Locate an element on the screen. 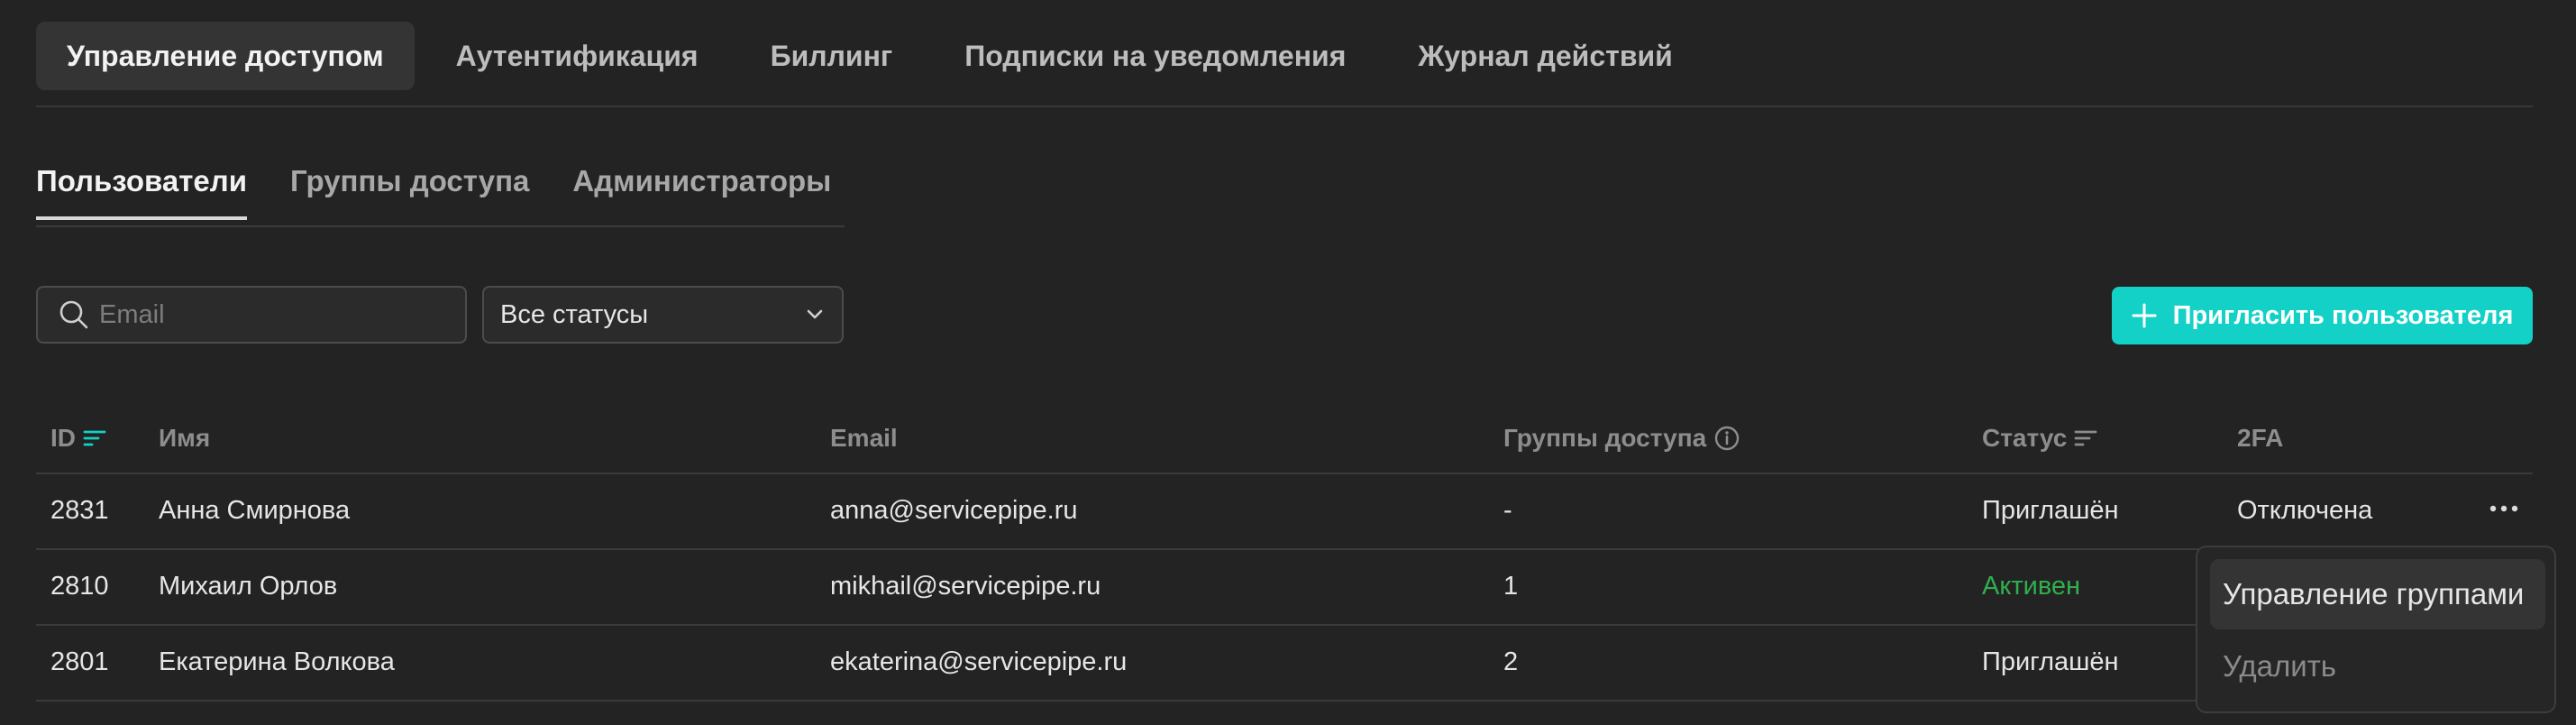 Image resolution: width=2576 pixels, height=725 pixels. column-groups-label: Группы доступа is located at coordinates (1605, 438).